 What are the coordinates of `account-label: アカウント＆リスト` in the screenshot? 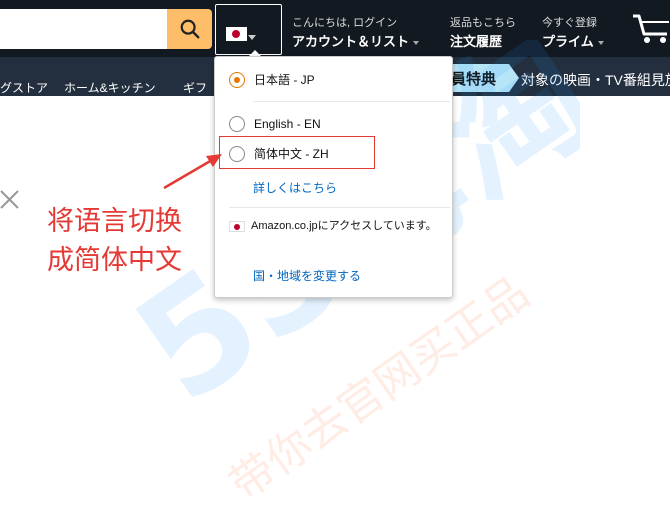 It's located at (351, 41).